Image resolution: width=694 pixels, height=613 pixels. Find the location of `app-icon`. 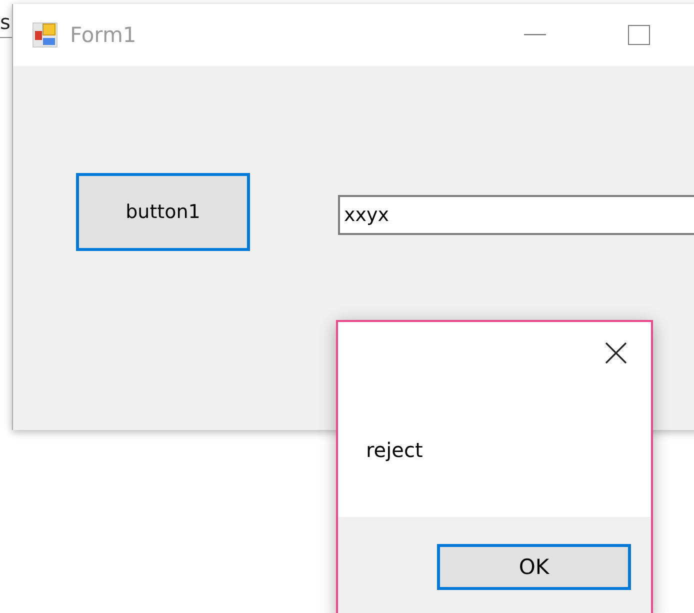

app-icon is located at coordinates (45, 35).